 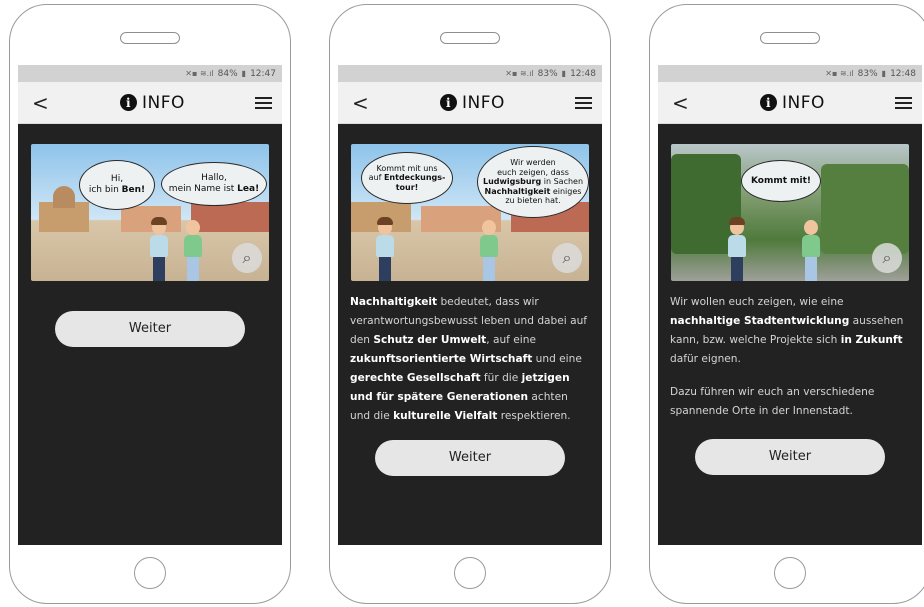 What do you see at coordinates (117, 185) in the screenshot?
I see `speech-bubble-ben: Hi, ich bin Ben!` at bounding box center [117, 185].